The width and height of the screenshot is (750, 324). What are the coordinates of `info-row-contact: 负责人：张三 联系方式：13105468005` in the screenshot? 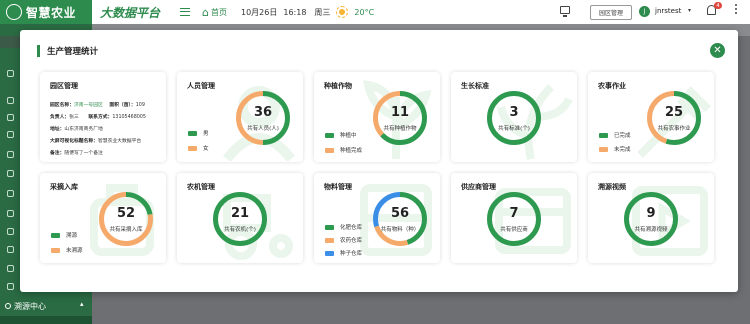 It's located at (98, 116).